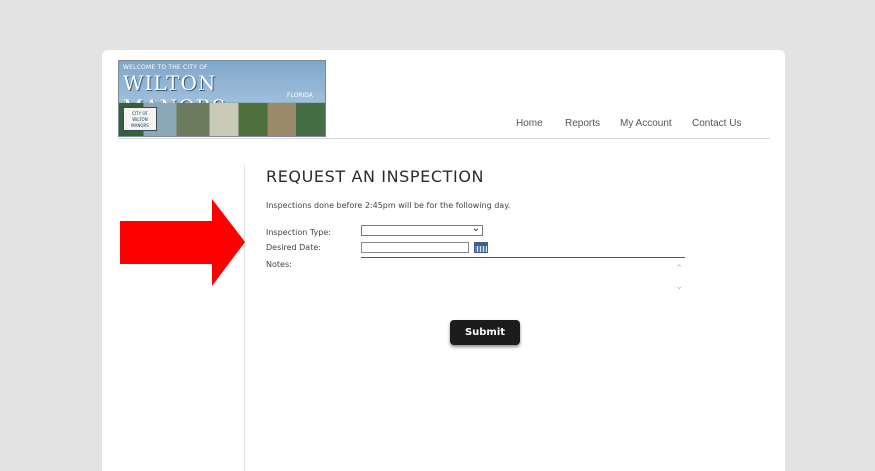 This screenshot has height=471, width=875. I want to click on logo-state-text: FLORIDA, so click(300, 95).